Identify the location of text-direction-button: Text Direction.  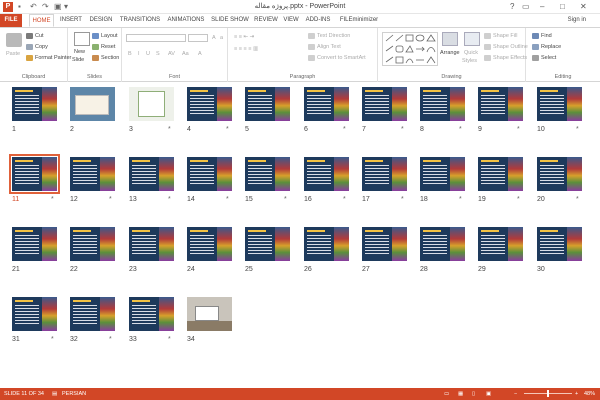
(329, 36).